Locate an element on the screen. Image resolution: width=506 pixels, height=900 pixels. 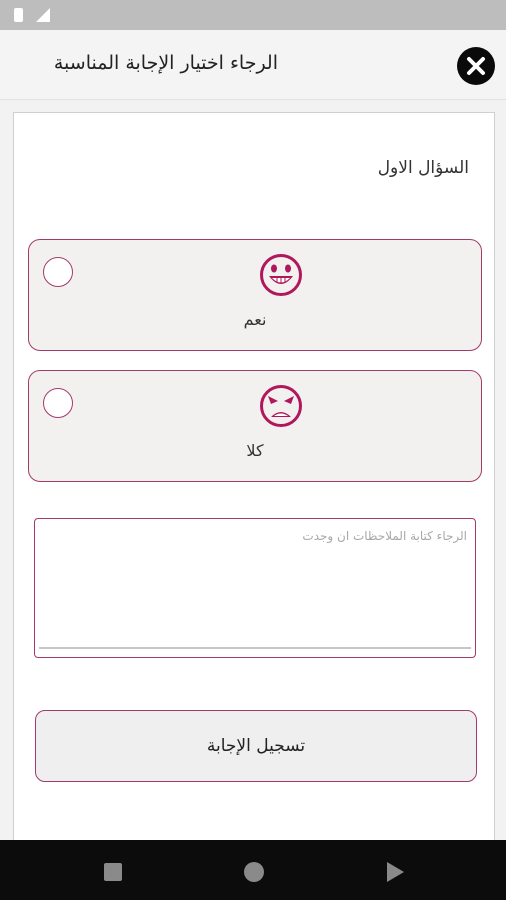
radio-button-yes is located at coordinates (58, 272).